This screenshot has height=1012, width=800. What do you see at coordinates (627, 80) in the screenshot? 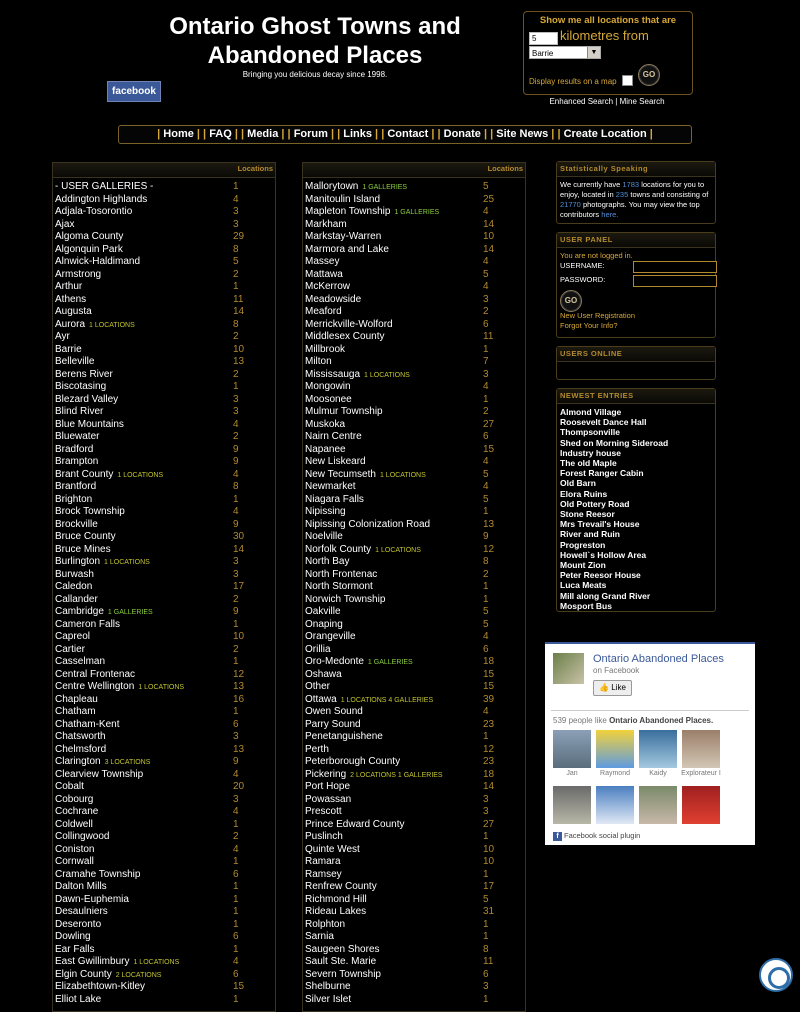
I see `map-checkbox` at bounding box center [627, 80].